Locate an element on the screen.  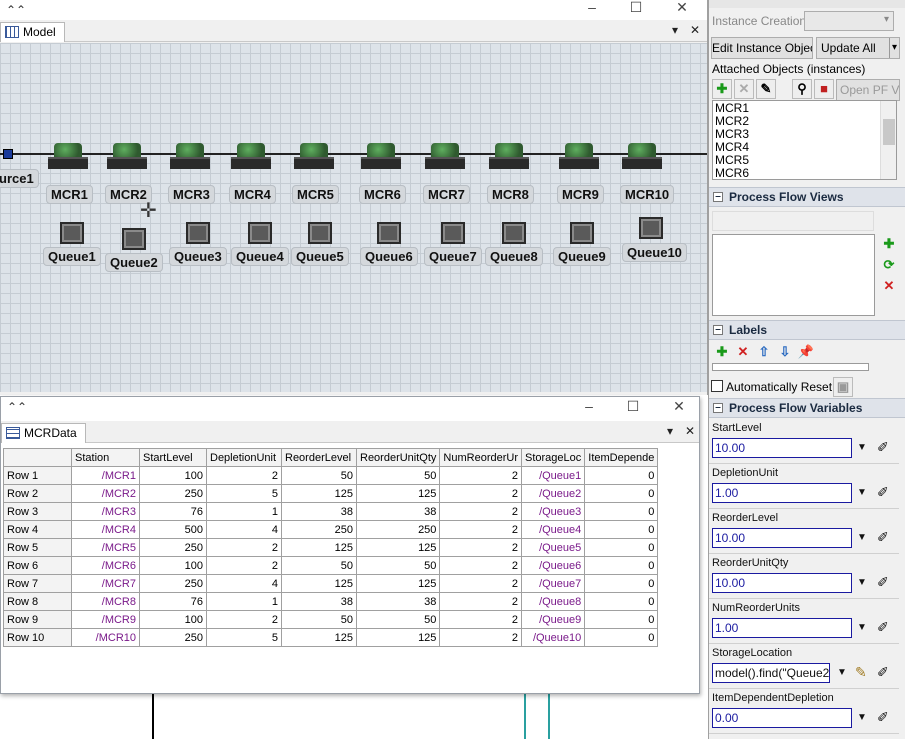
row-header: Row 4 is located at coordinates (37, 529).